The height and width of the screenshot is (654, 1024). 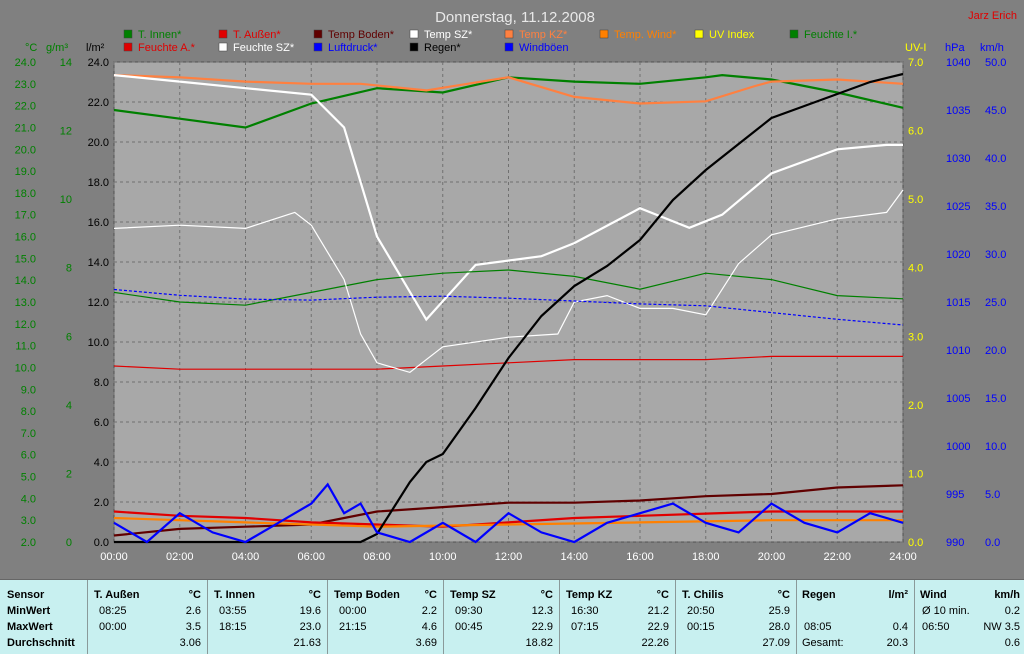 I want to click on temp-tick-label: 9.0, so click(x=28, y=390).